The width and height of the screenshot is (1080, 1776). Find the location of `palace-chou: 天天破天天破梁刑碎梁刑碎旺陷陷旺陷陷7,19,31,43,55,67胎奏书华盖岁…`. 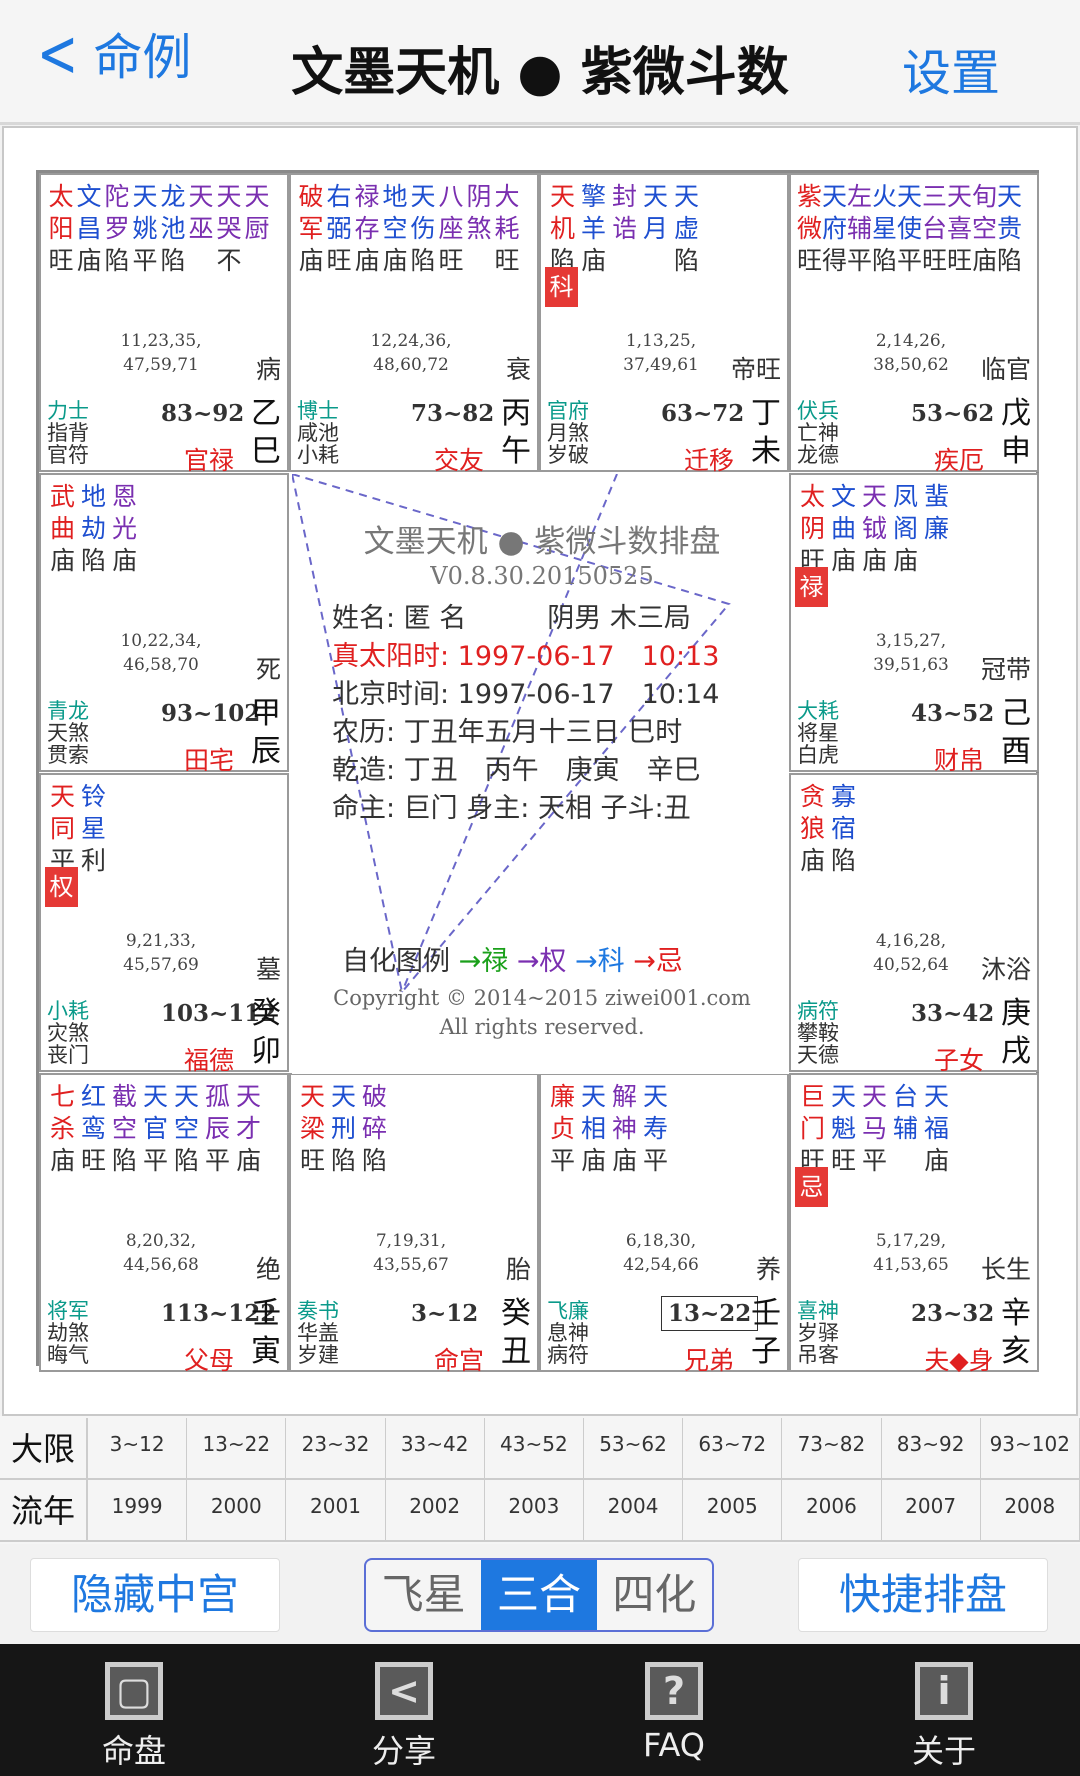

palace-chou: 天天破天天破梁刑碎梁刑碎旺陷陷旺陷陷7,19,31,43,55,67胎奏书华盖岁… is located at coordinates (414, 1224).